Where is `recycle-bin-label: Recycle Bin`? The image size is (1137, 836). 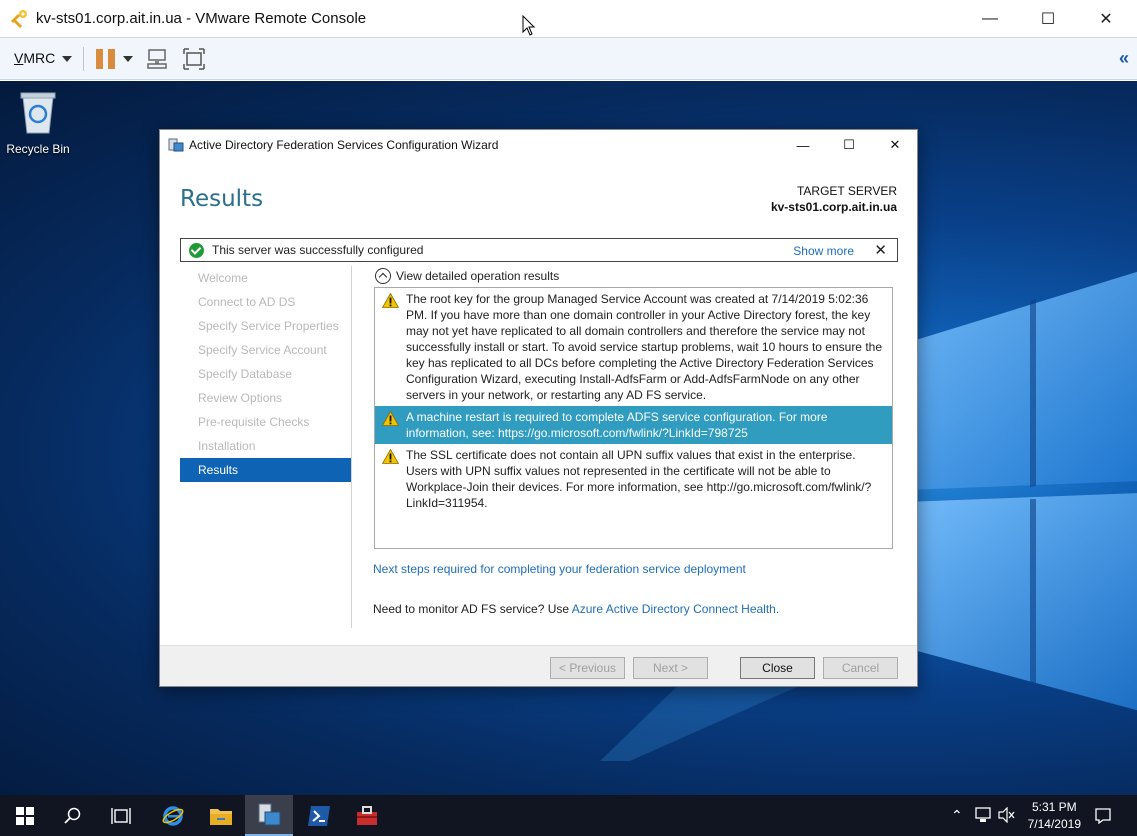 recycle-bin-label: Recycle Bin is located at coordinates (38, 149).